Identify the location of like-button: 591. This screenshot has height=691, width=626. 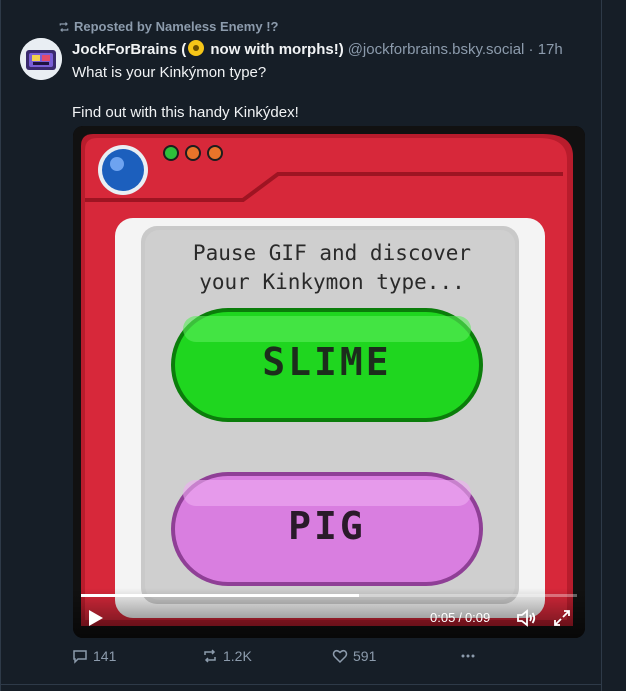
(354, 656).